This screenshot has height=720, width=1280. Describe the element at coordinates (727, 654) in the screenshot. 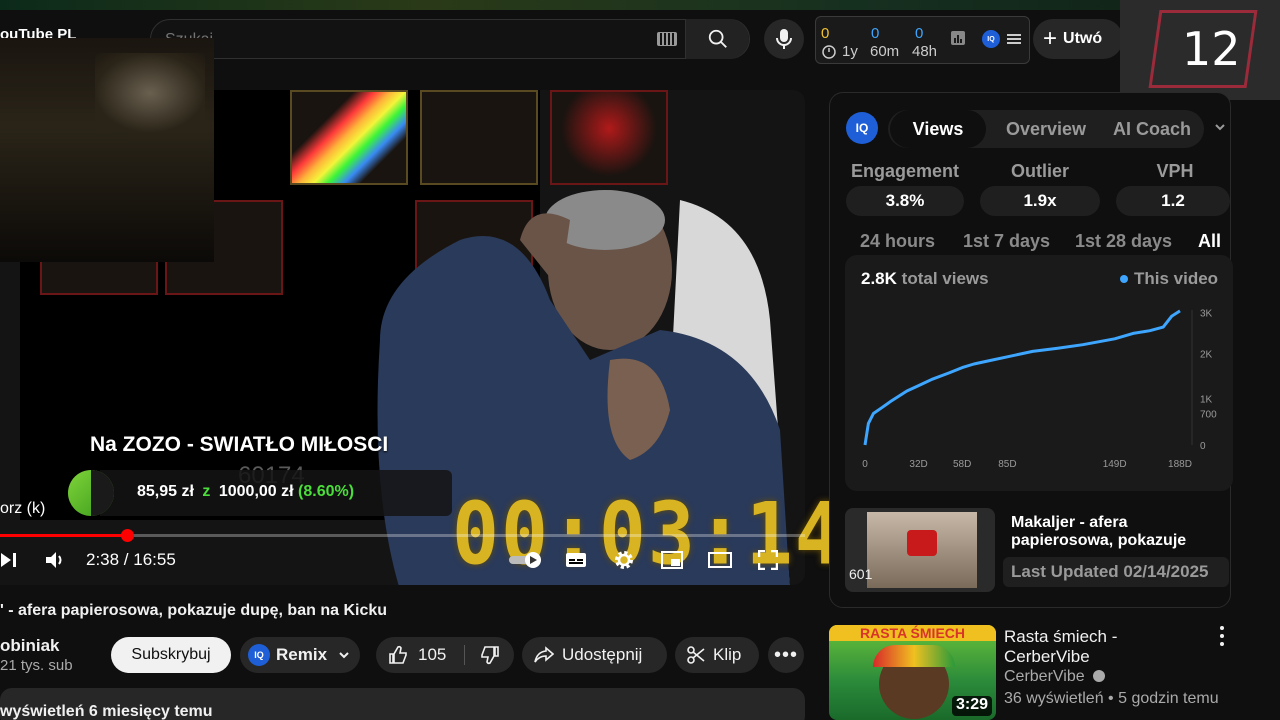

I see `clip-label: Klip` at that location.